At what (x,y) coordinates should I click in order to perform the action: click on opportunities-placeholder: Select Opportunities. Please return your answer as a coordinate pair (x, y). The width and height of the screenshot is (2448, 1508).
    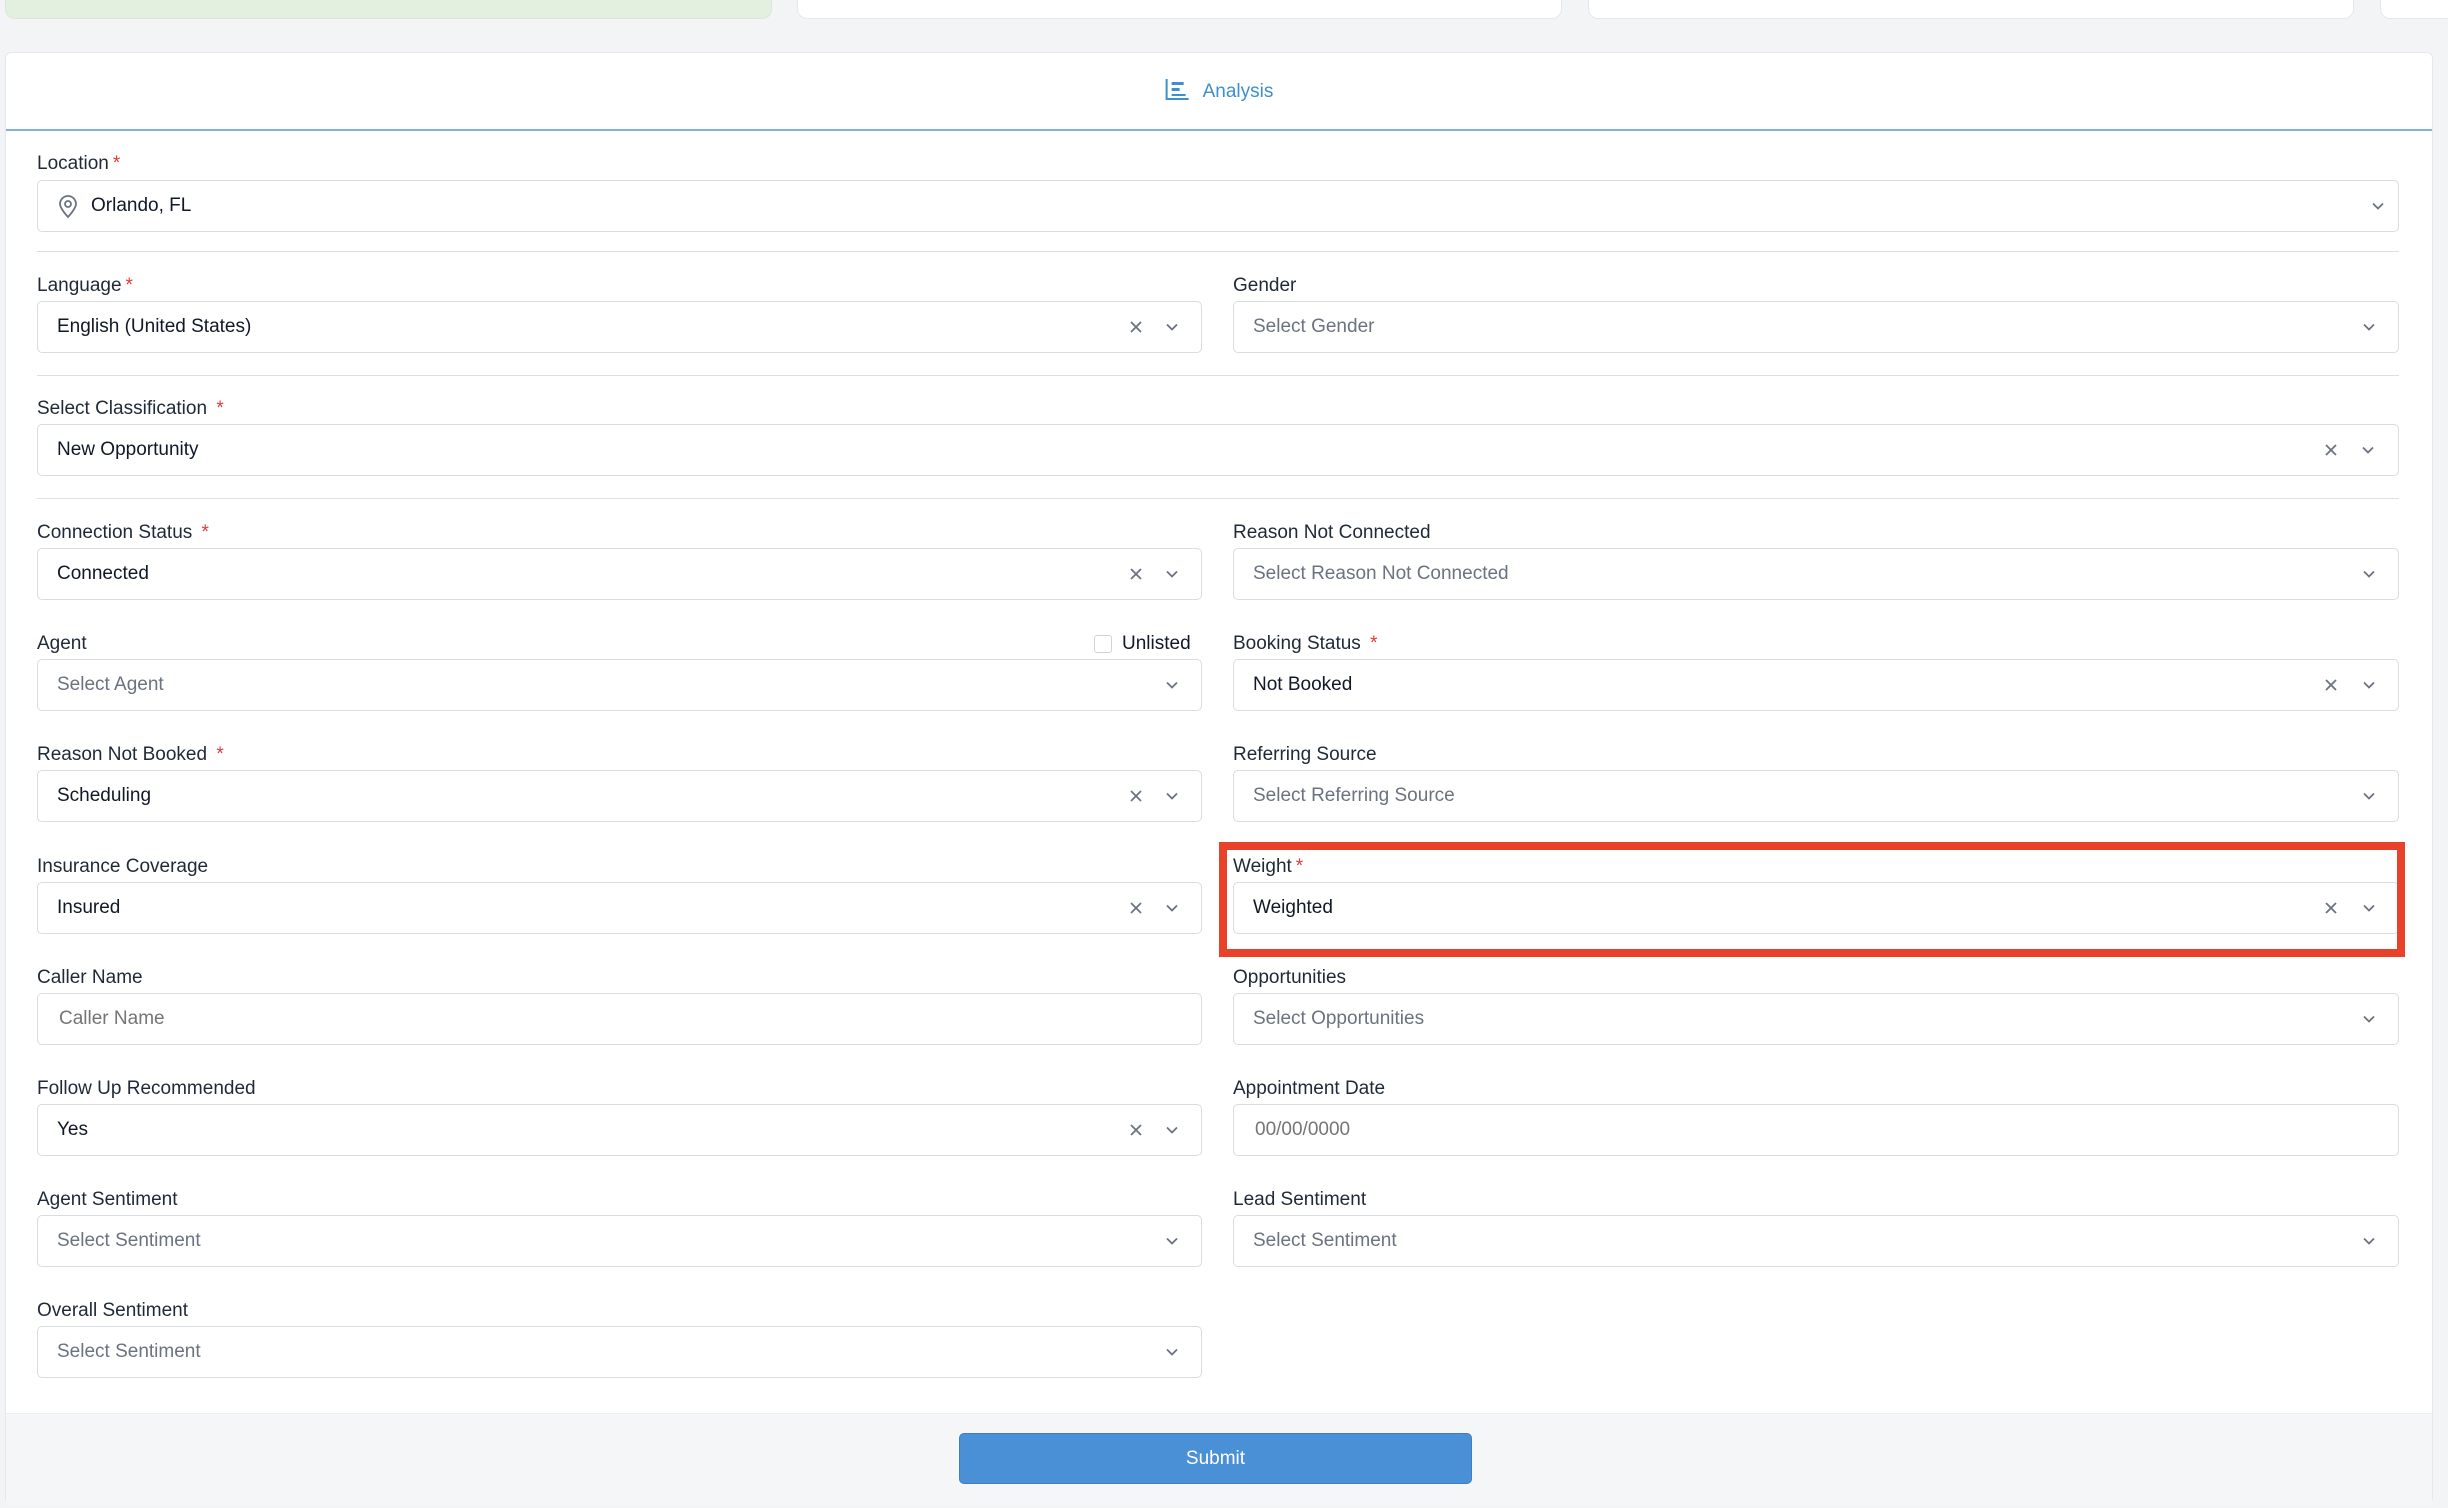
    Looking at the image, I should click on (1339, 1018).